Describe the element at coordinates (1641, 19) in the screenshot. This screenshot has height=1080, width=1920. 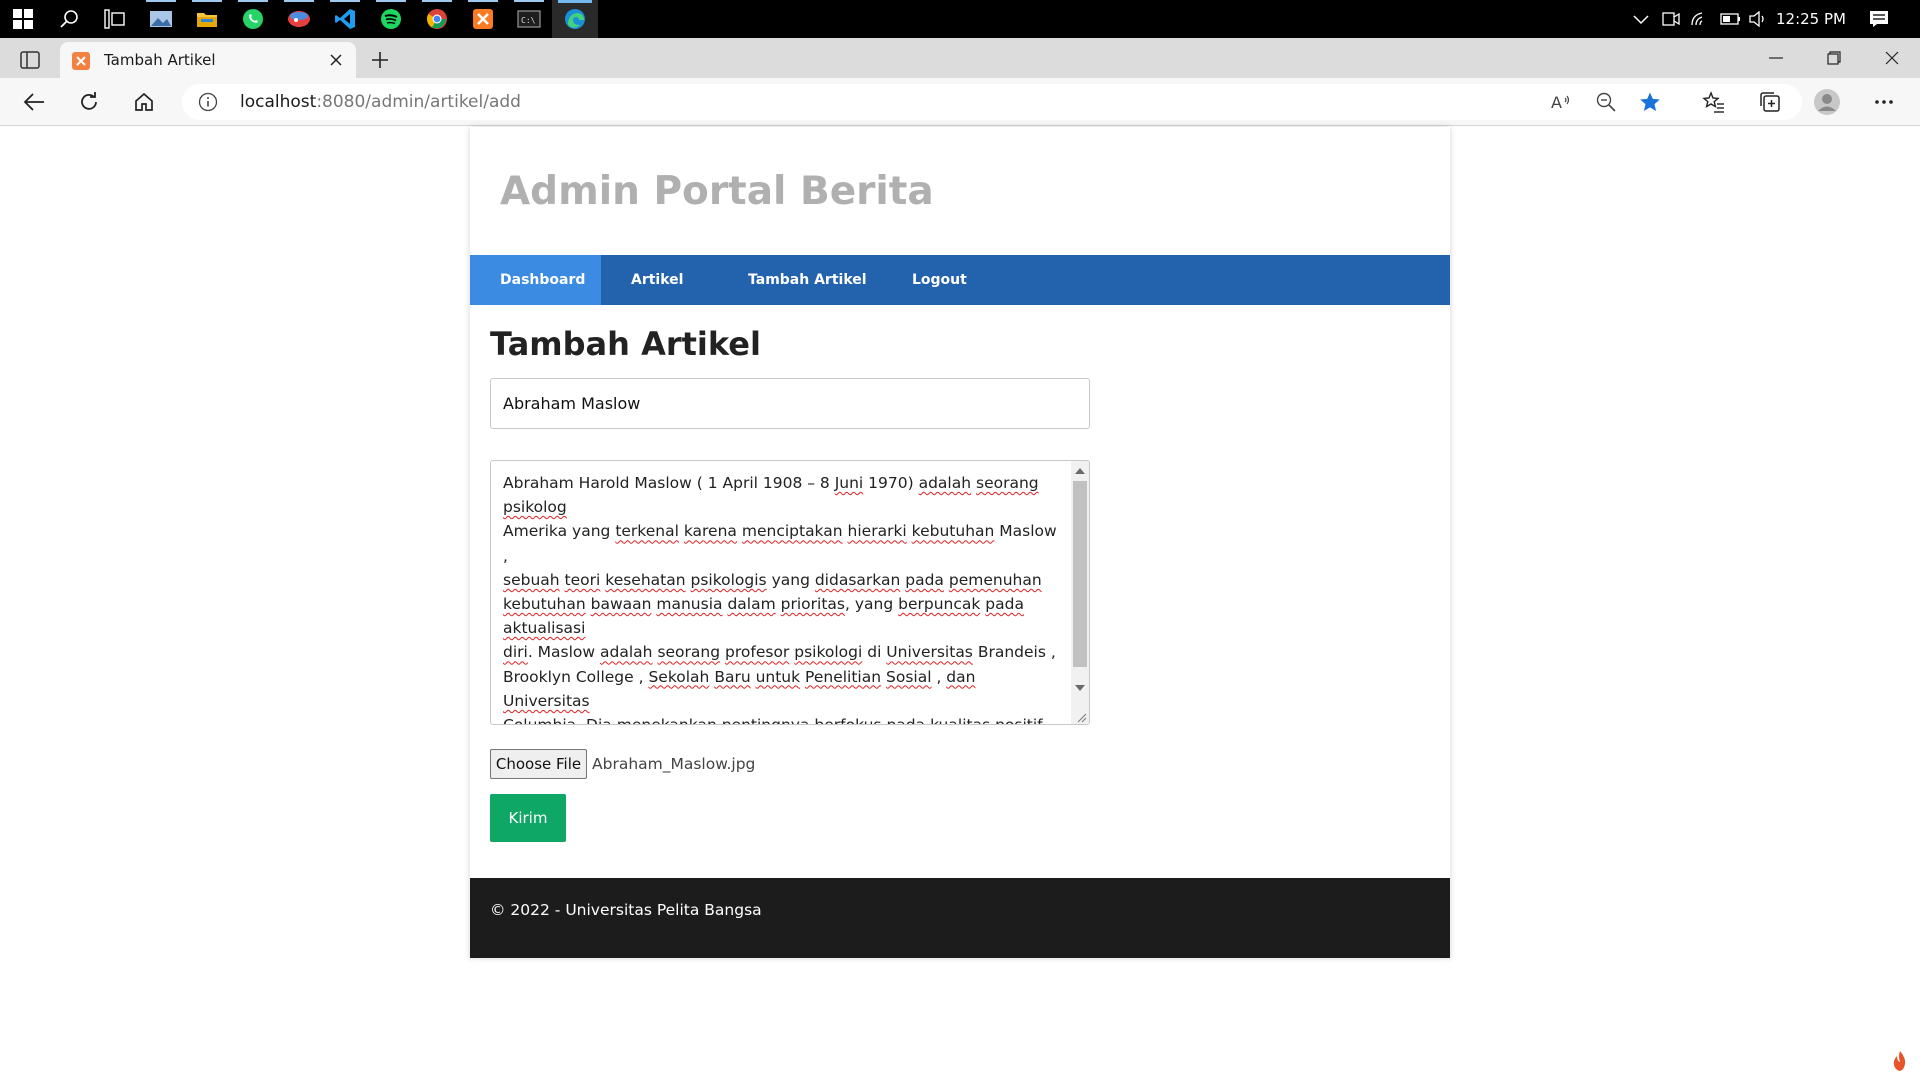
I see `chevron-up-icon` at that location.